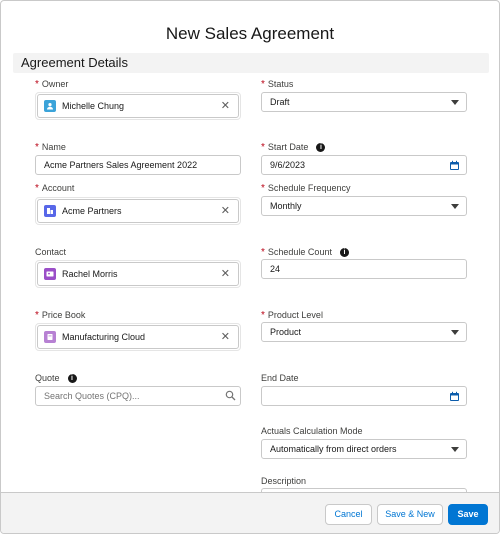 This screenshot has width=500, height=534. Describe the element at coordinates (305, 252) in the screenshot. I see `schedule-count-label: * Schedule Count i` at that location.